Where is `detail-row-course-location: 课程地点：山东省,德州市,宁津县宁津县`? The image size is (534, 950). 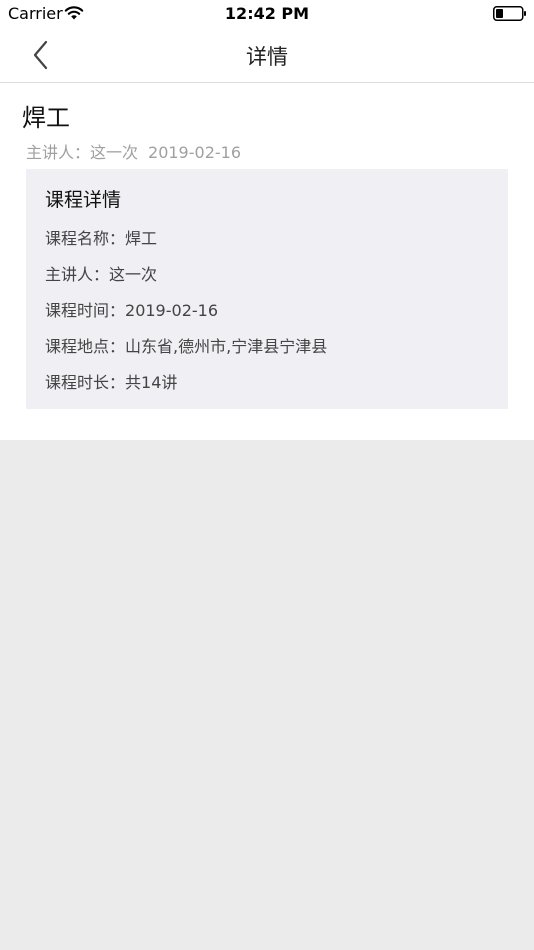
detail-row-course-location: 课程地点：山东省,德州市,宁津县宁津县 is located at coordinates (186, 345).